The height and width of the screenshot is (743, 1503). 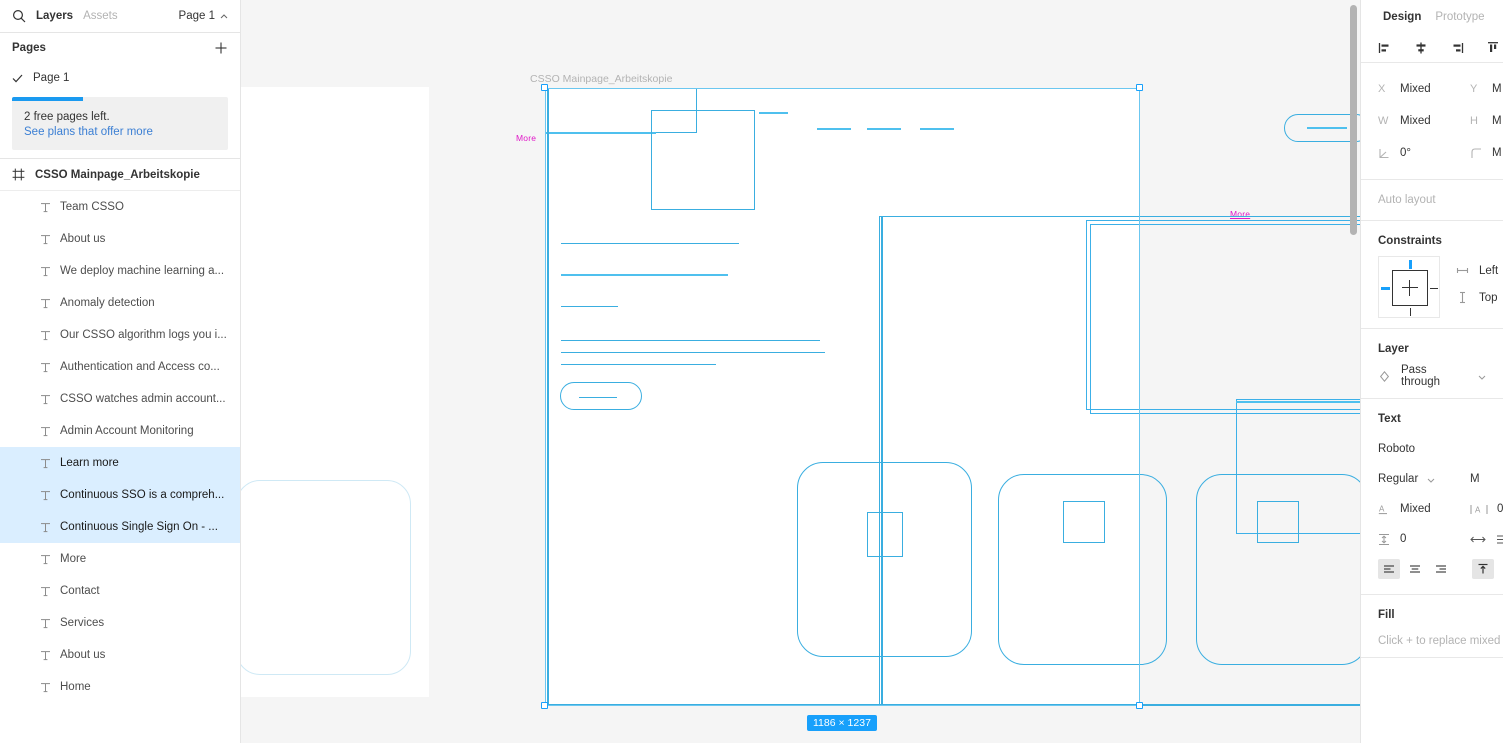 What do you see at coordinates (1477, 297) in the screenshot?
I see `constraint-vertical: Top` at bounding box center [1477, 297].